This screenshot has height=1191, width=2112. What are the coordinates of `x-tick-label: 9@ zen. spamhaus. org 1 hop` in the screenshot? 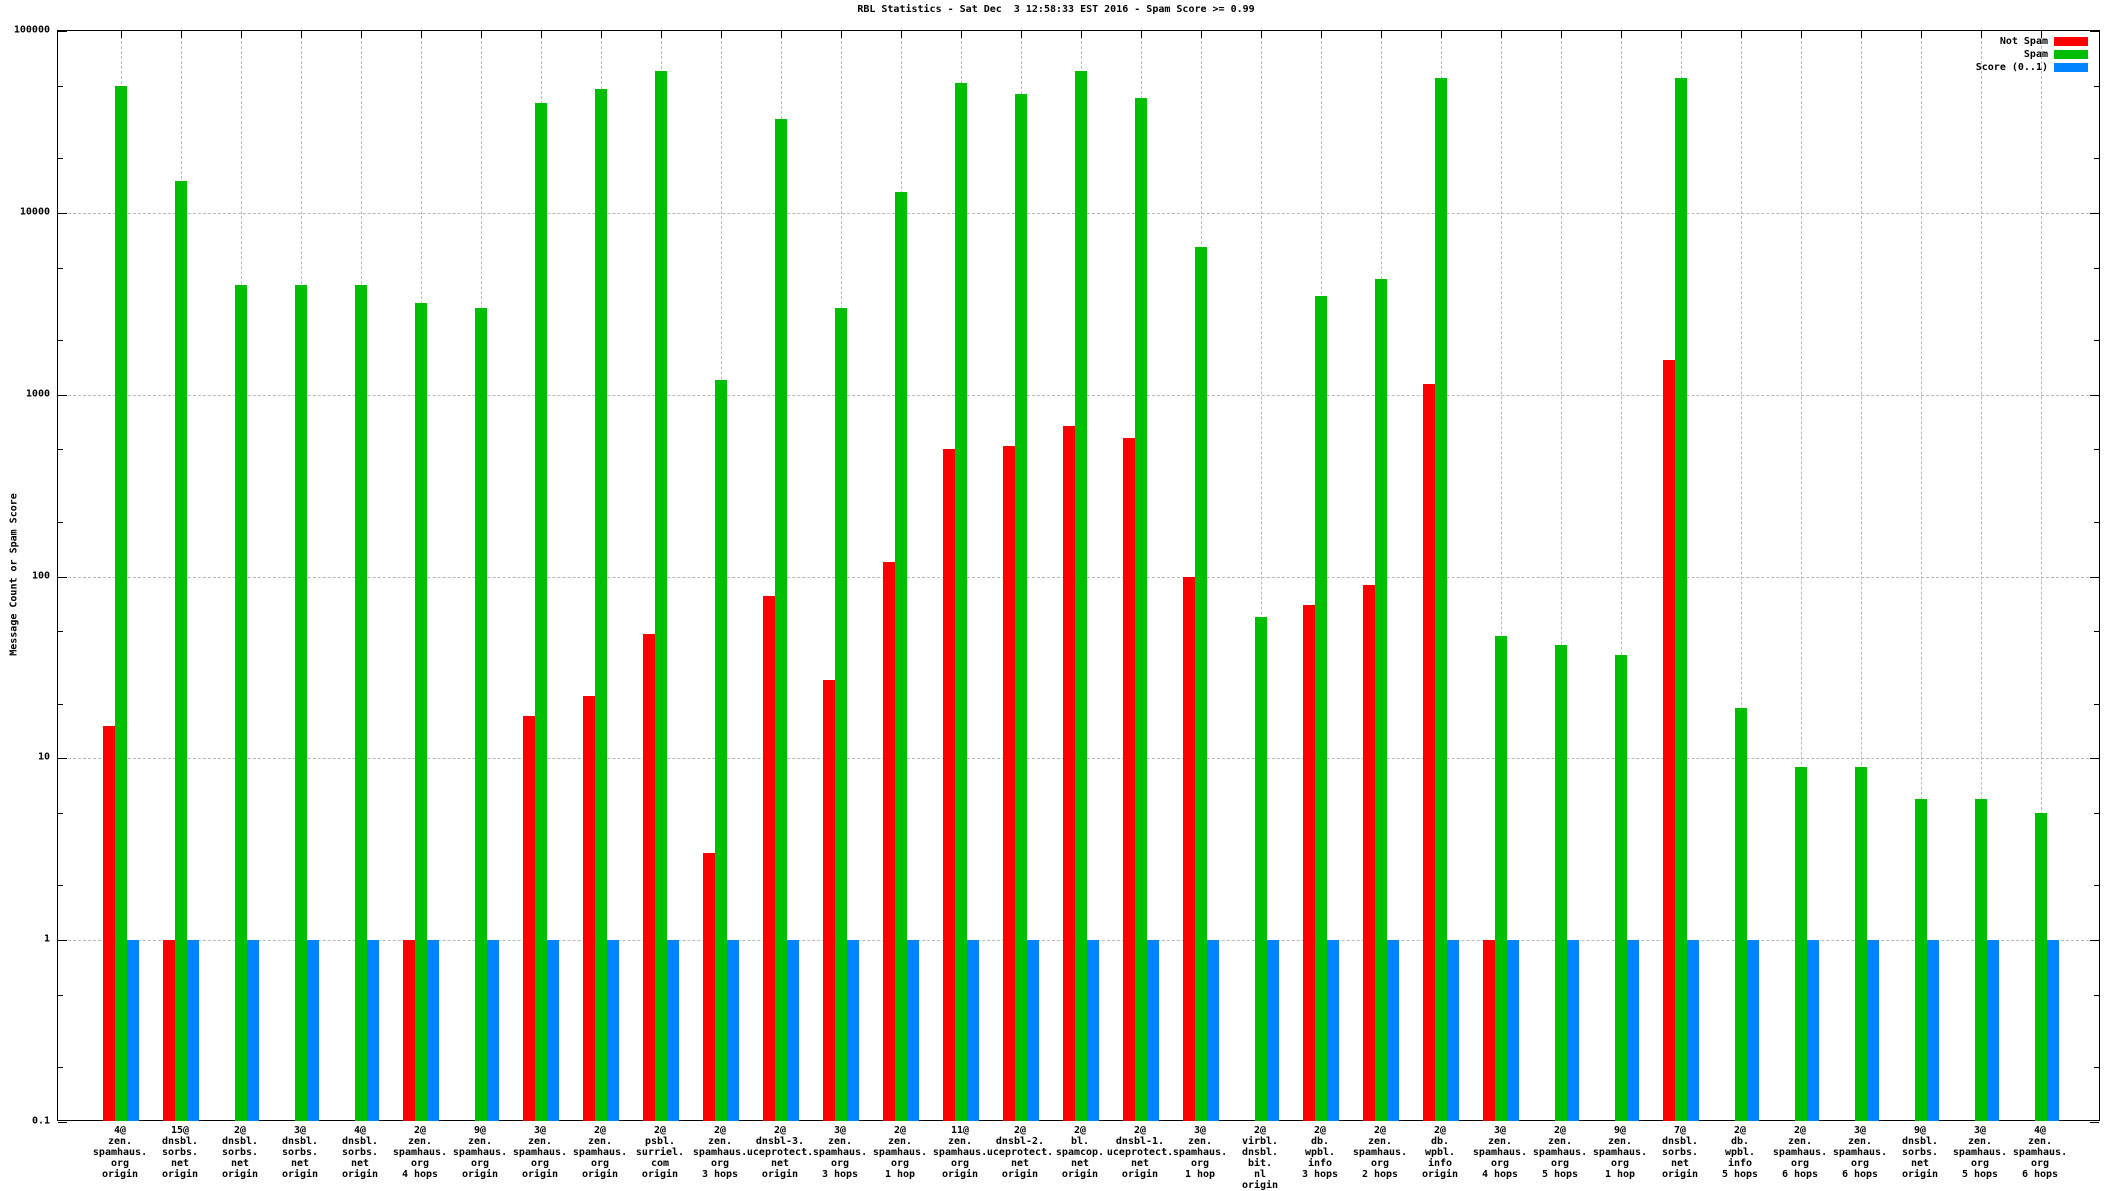 It's located at (1620, 1152).